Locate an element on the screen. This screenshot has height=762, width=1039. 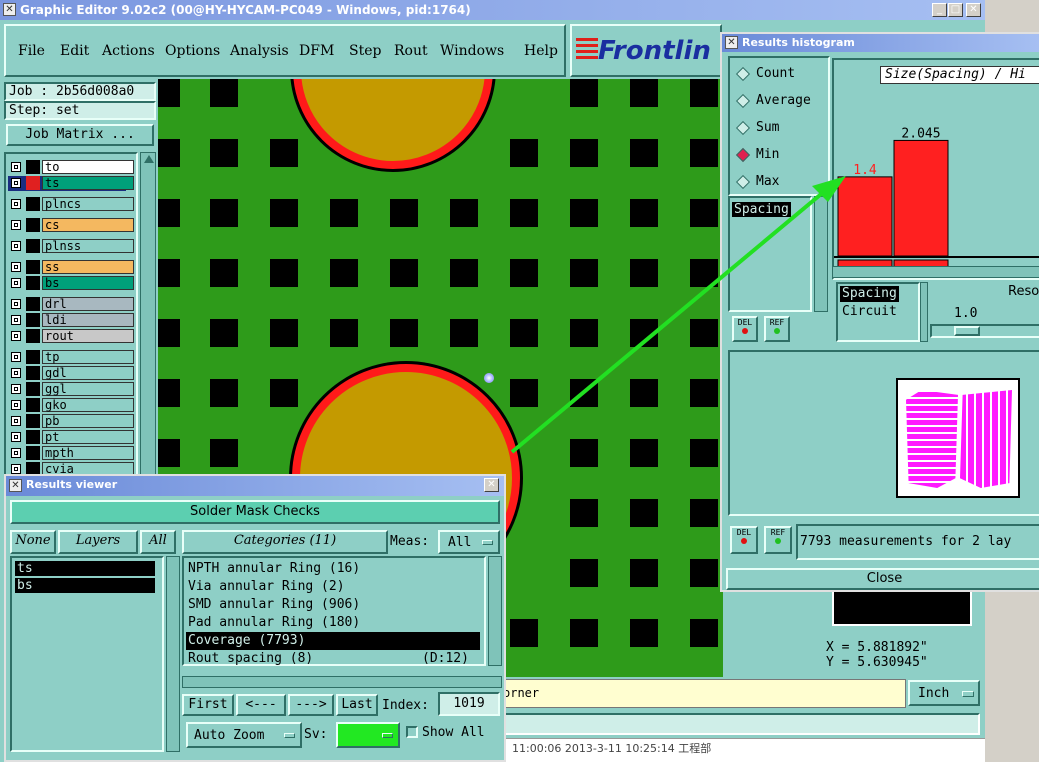
measure-list-scrollbar is located at coordinates (821, 254).